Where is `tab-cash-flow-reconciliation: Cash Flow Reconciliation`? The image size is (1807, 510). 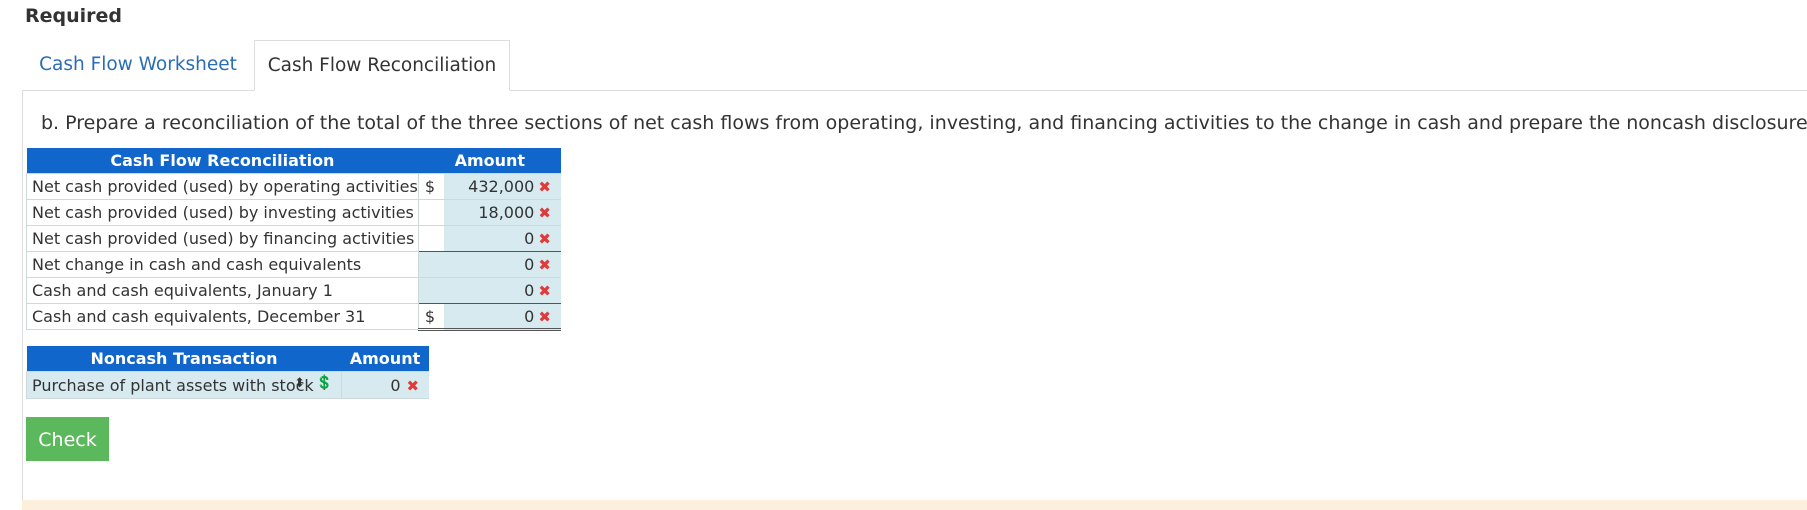
tab-cash-flow-reconciliation: Cash Flow Reconciliation is located at coordinates (382, 65).